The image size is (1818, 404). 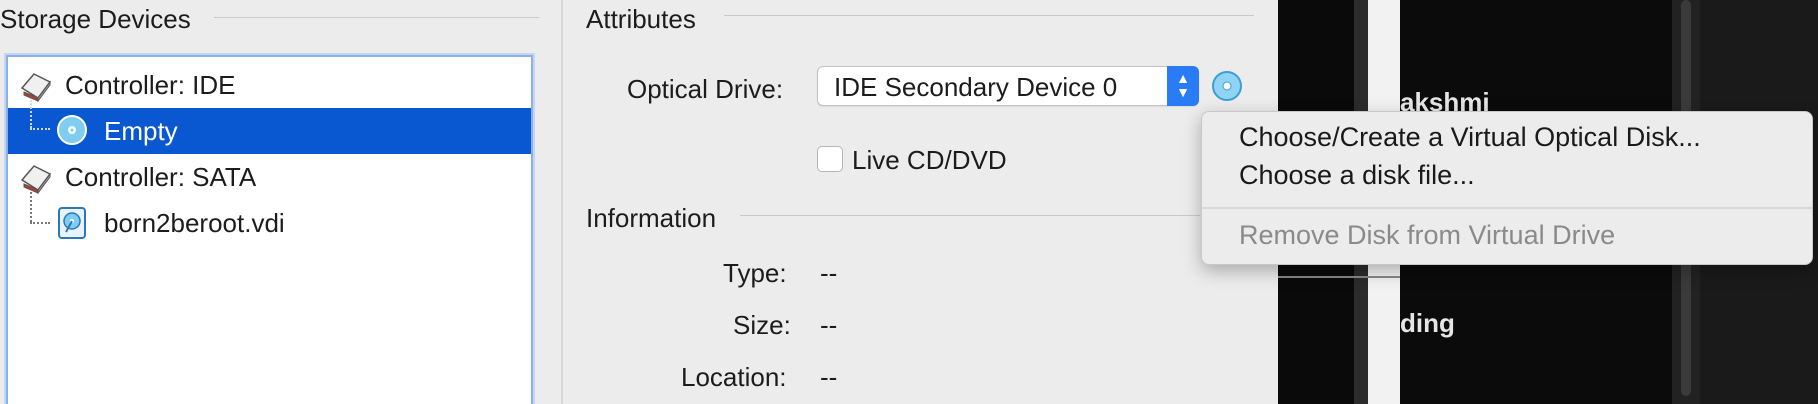 What do you see at coordinates (194, 223) in the screenshot?
I see `tree-item-label: born2beroot.vdi` at bounding box center [194, 223].